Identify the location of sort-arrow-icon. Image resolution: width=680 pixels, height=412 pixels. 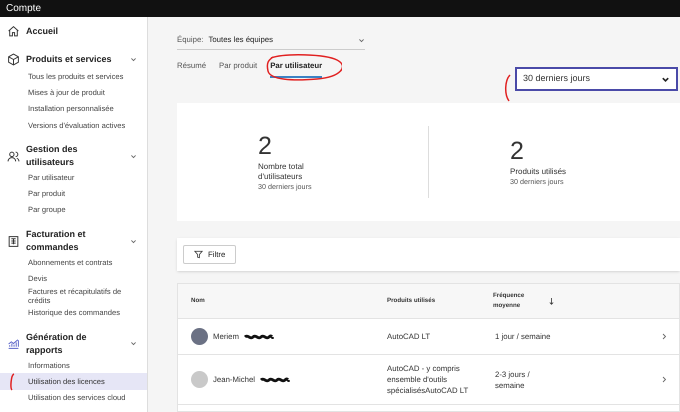
(551, 301).